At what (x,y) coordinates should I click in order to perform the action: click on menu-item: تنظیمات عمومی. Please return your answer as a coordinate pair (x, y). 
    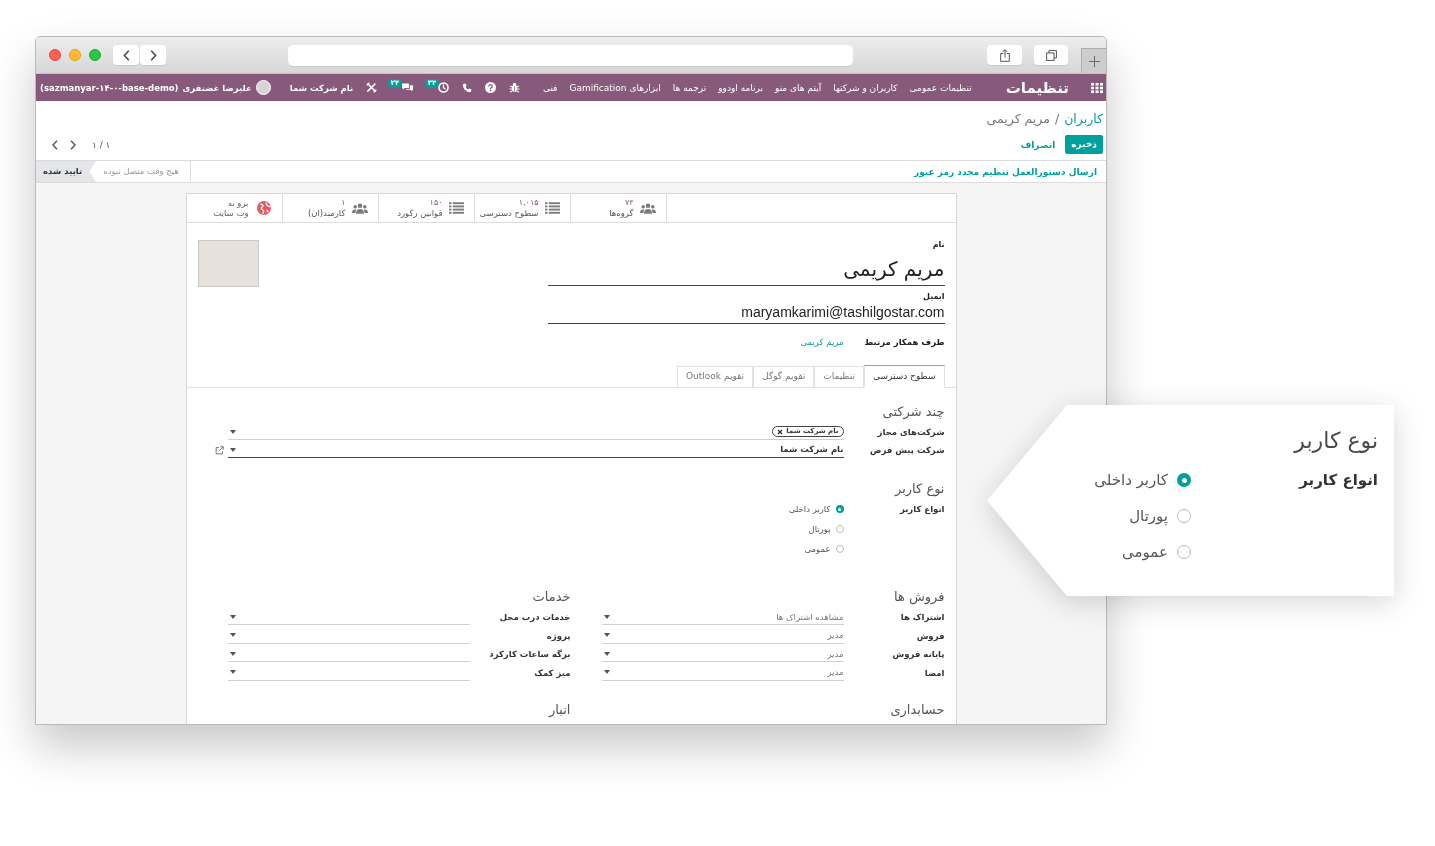
    Looking at the image, I should click on (940, 87).